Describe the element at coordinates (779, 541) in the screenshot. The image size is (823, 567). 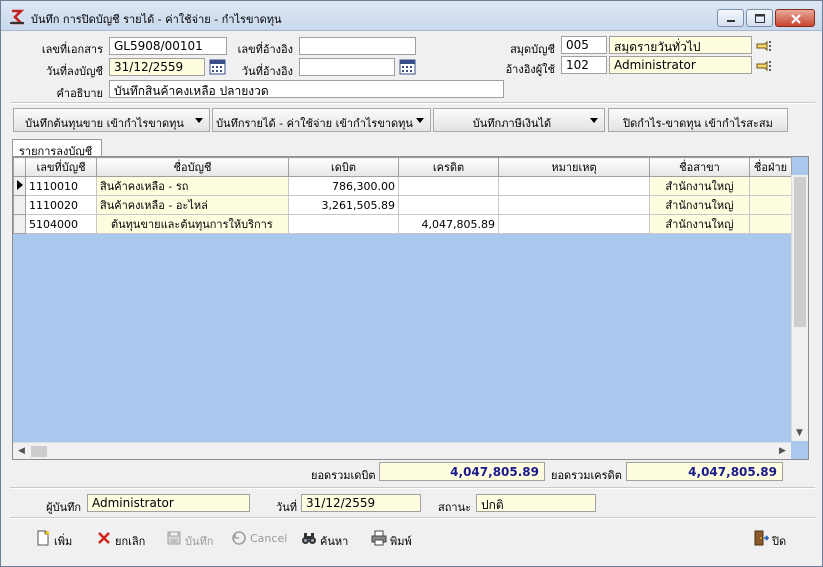
I see `close-label: ปิด` at that location.